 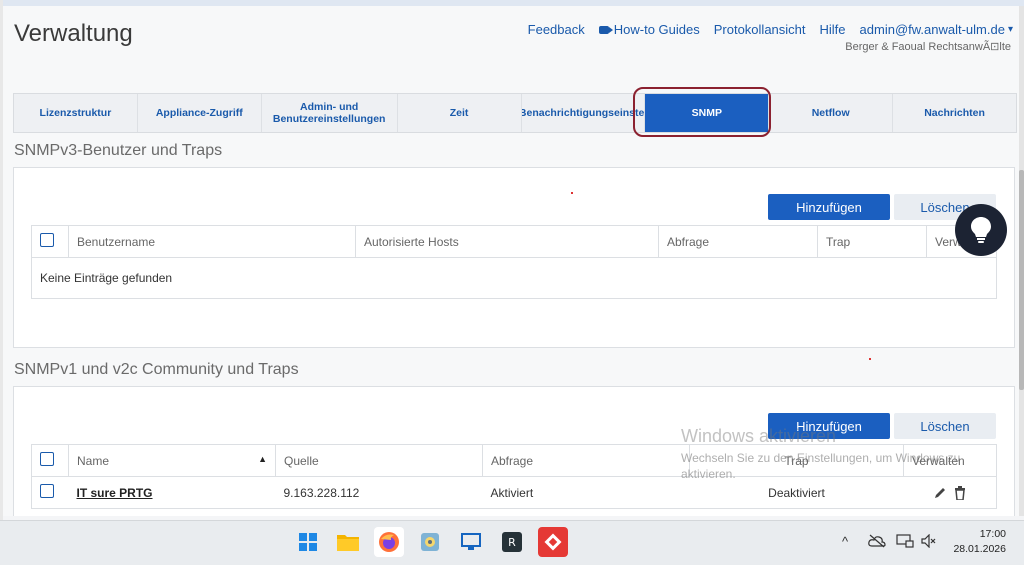 What do you see at coordinates (656, 29) in the screenshot?
I see `howto-guides-label: How-to Guides` at bounding box center [656, 29].